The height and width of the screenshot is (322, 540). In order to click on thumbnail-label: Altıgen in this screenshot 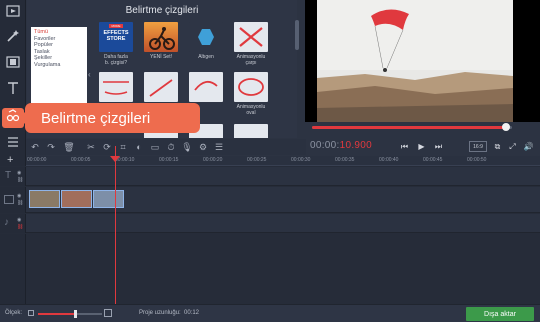, I will do `click(206, 57)`.